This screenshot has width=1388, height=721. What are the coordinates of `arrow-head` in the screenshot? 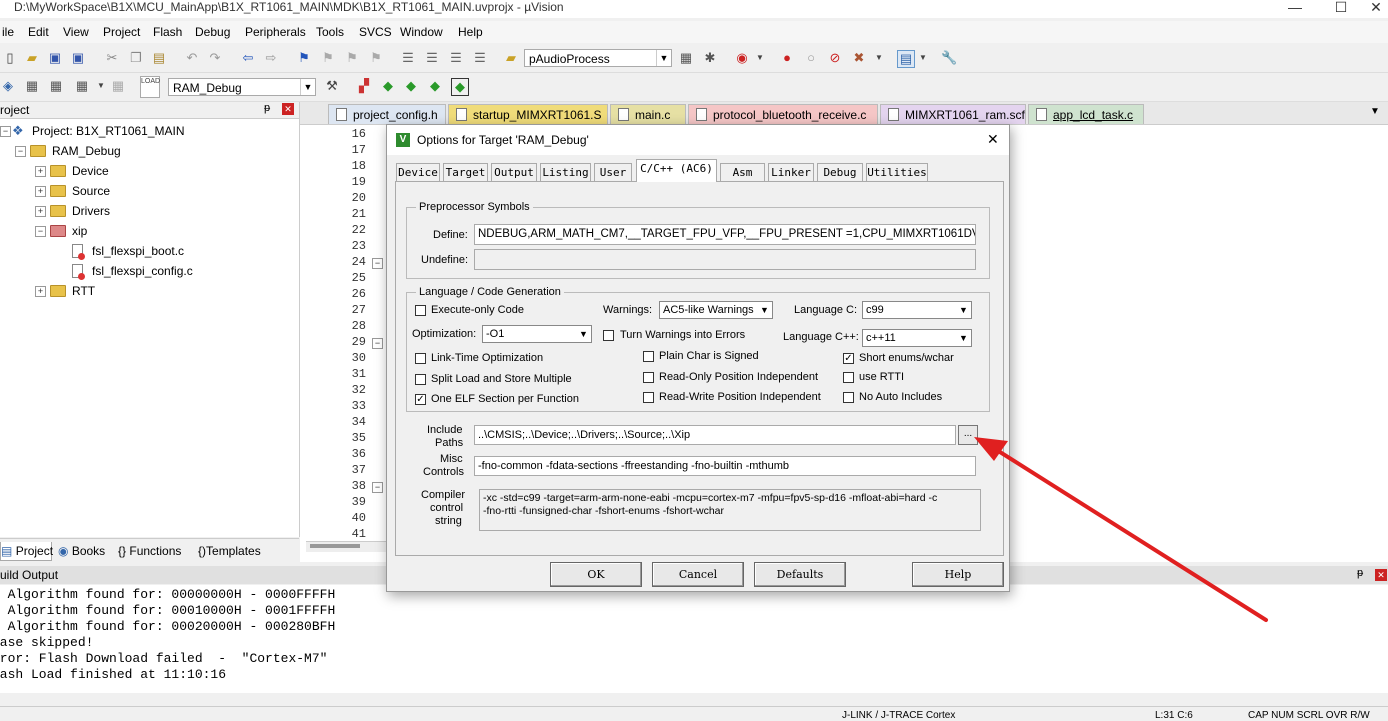 It's located at (991, 449).